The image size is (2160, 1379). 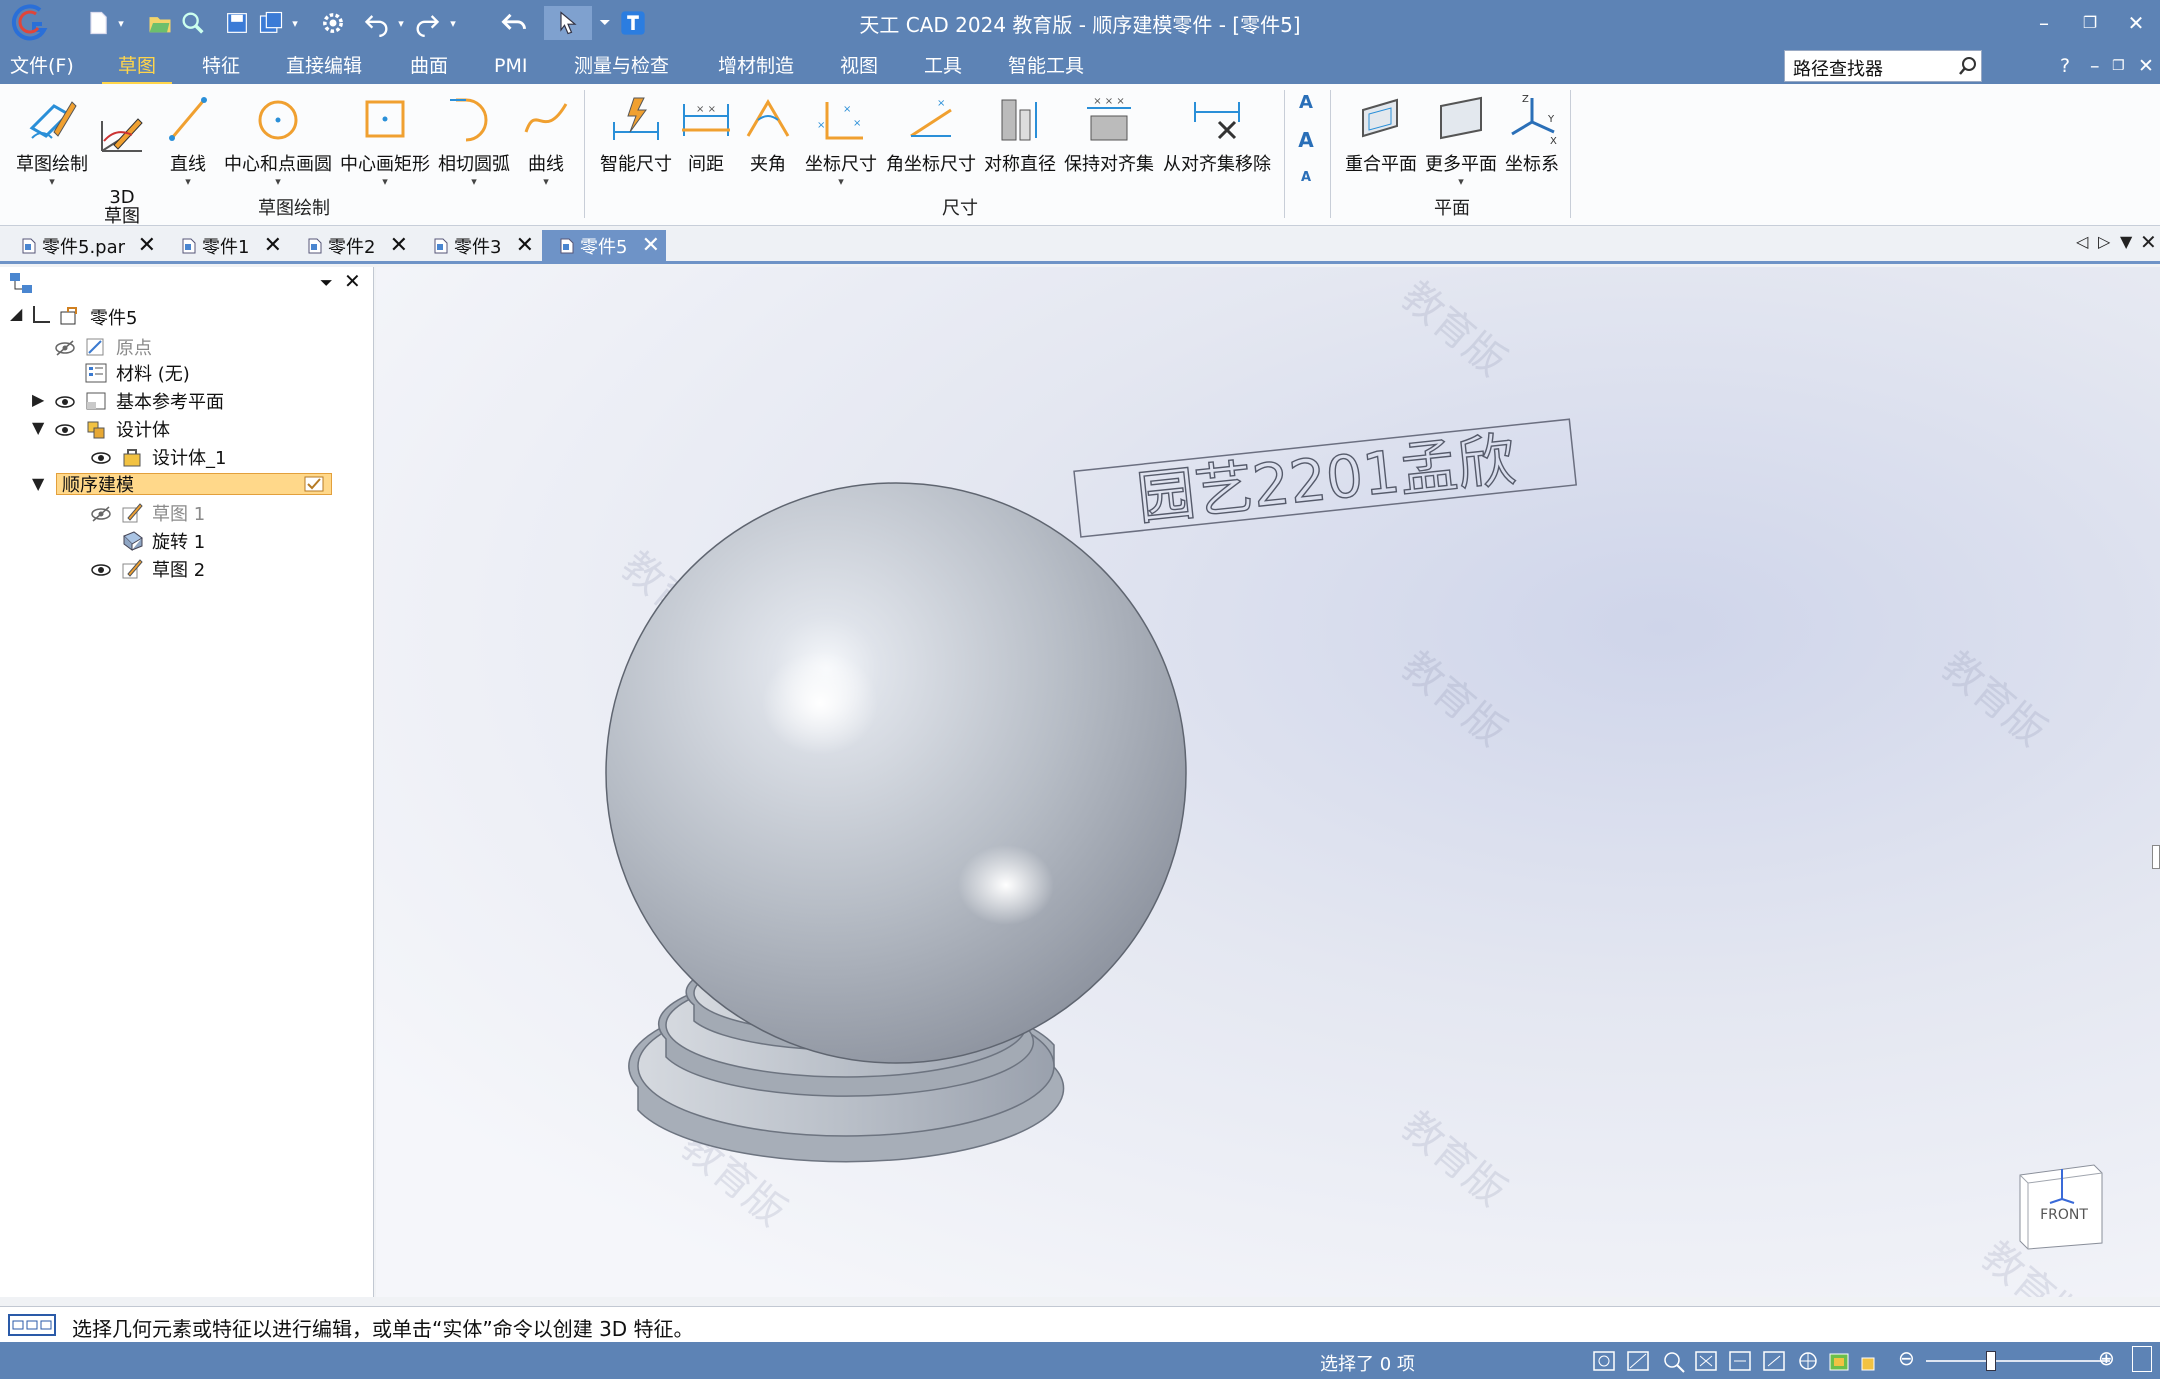 I want to click on fit-view-icon, so click(x=2142, y=1359).